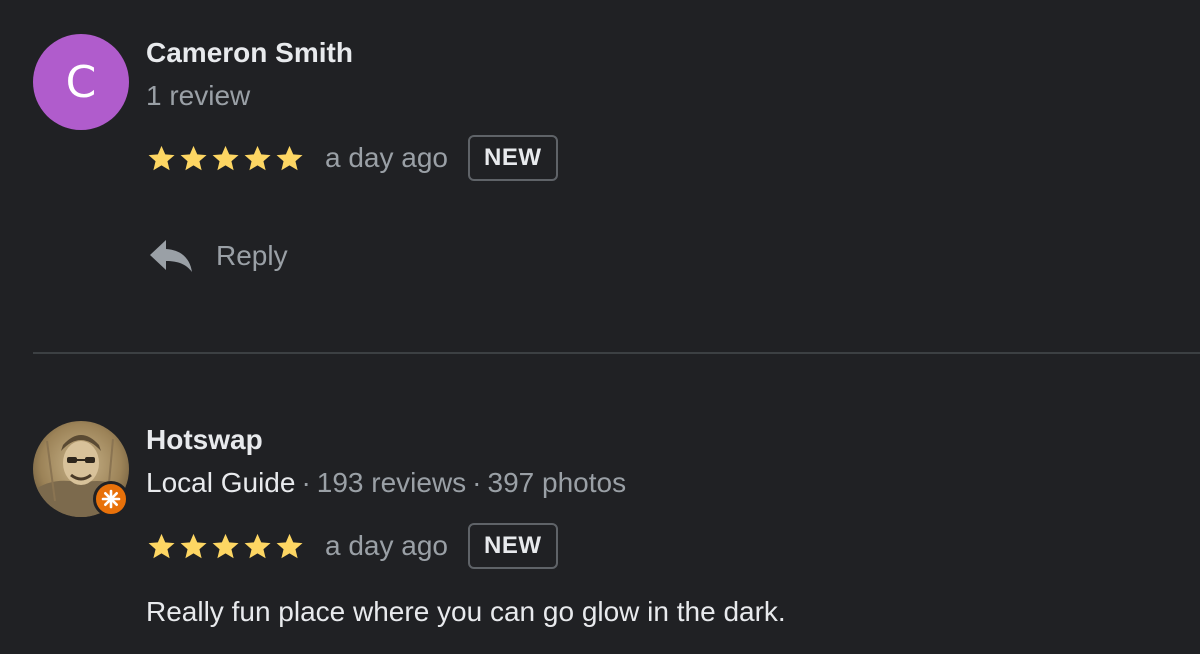 This screenshot has height=654, width=1200. I want to click on reviewer-meta: 1 review, so click(198, 96).